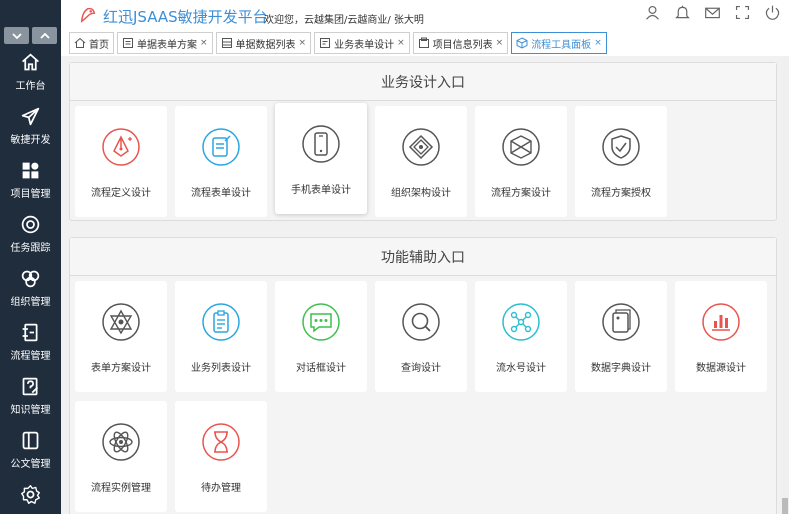 The height and width of the screenshot is (514, 789). Describe the element at coordinates (344, 20) in the screenshot. I see `welcome-text: 欢迎您，云越集团/云越商业/ 张大明` at that location.